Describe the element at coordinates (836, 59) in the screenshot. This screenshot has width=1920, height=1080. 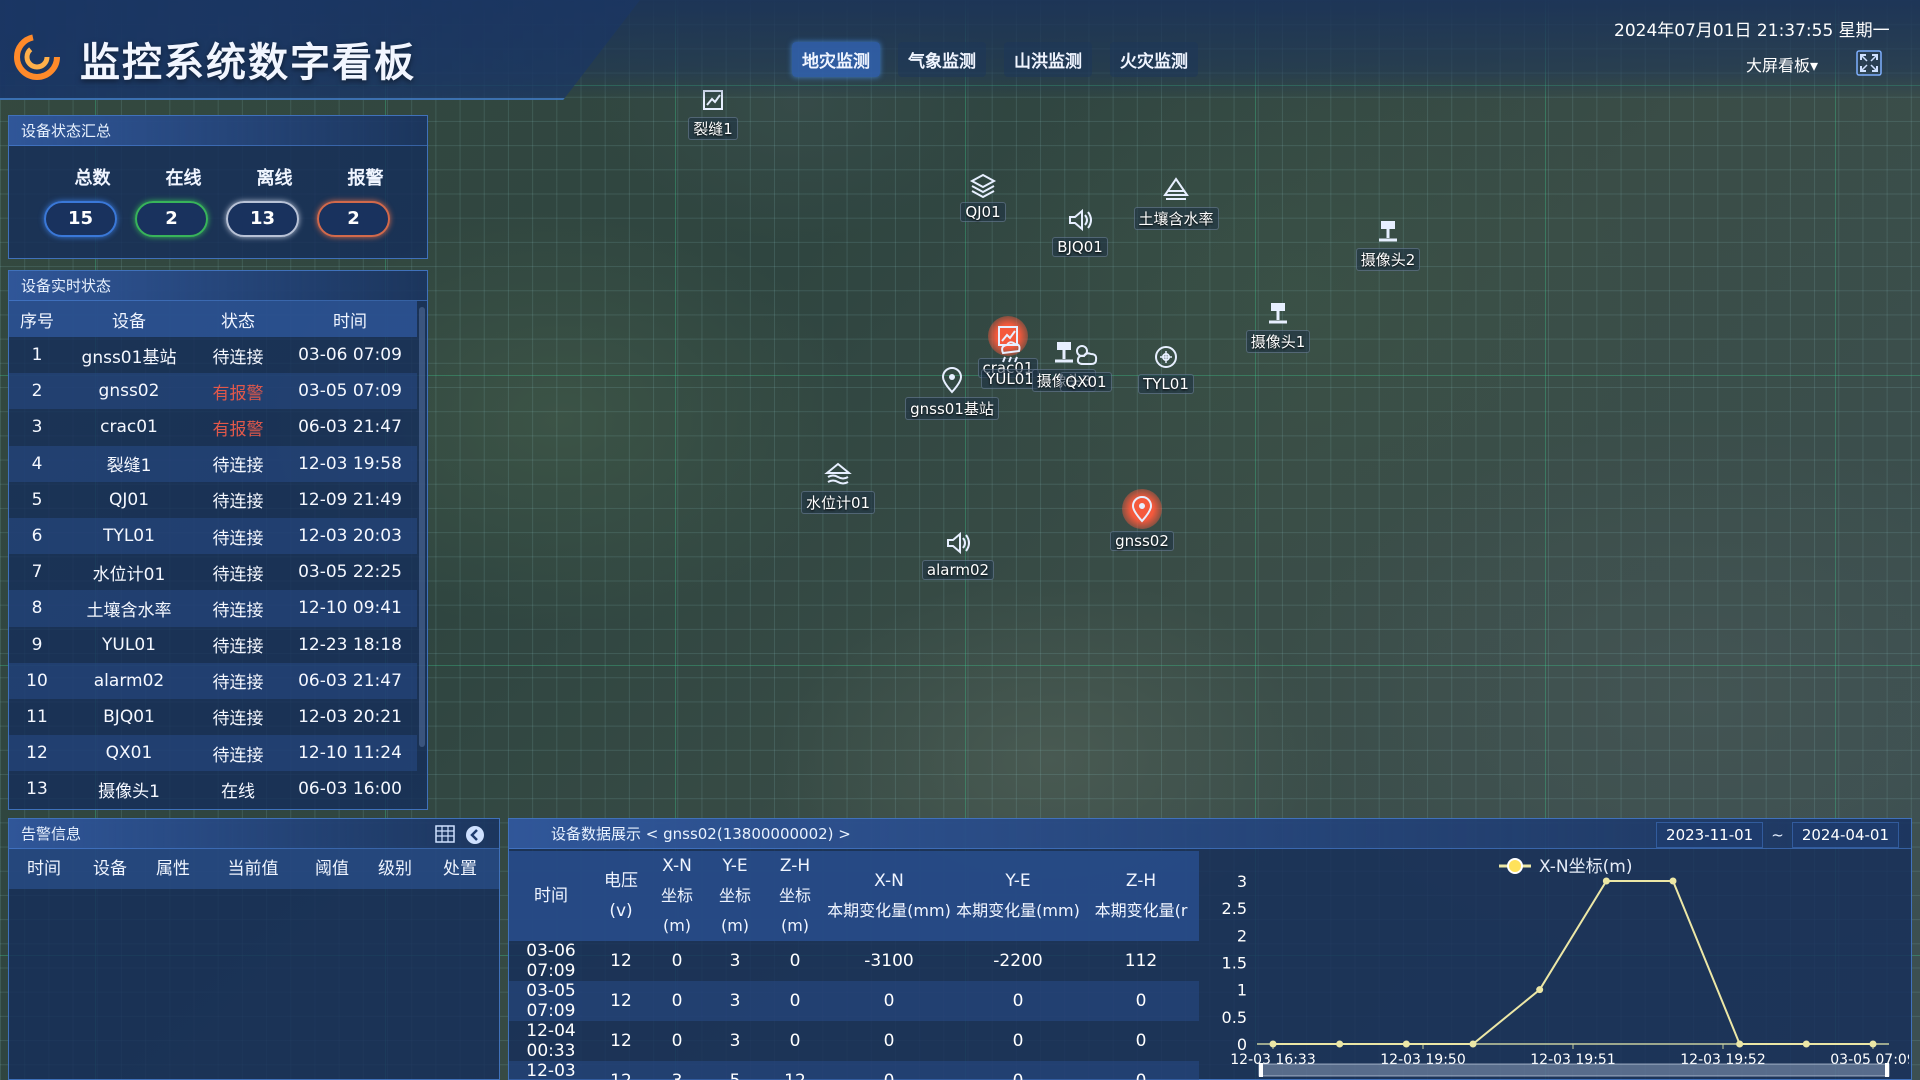
I see `tab-geo-disaster: 地灾监测` at that location.